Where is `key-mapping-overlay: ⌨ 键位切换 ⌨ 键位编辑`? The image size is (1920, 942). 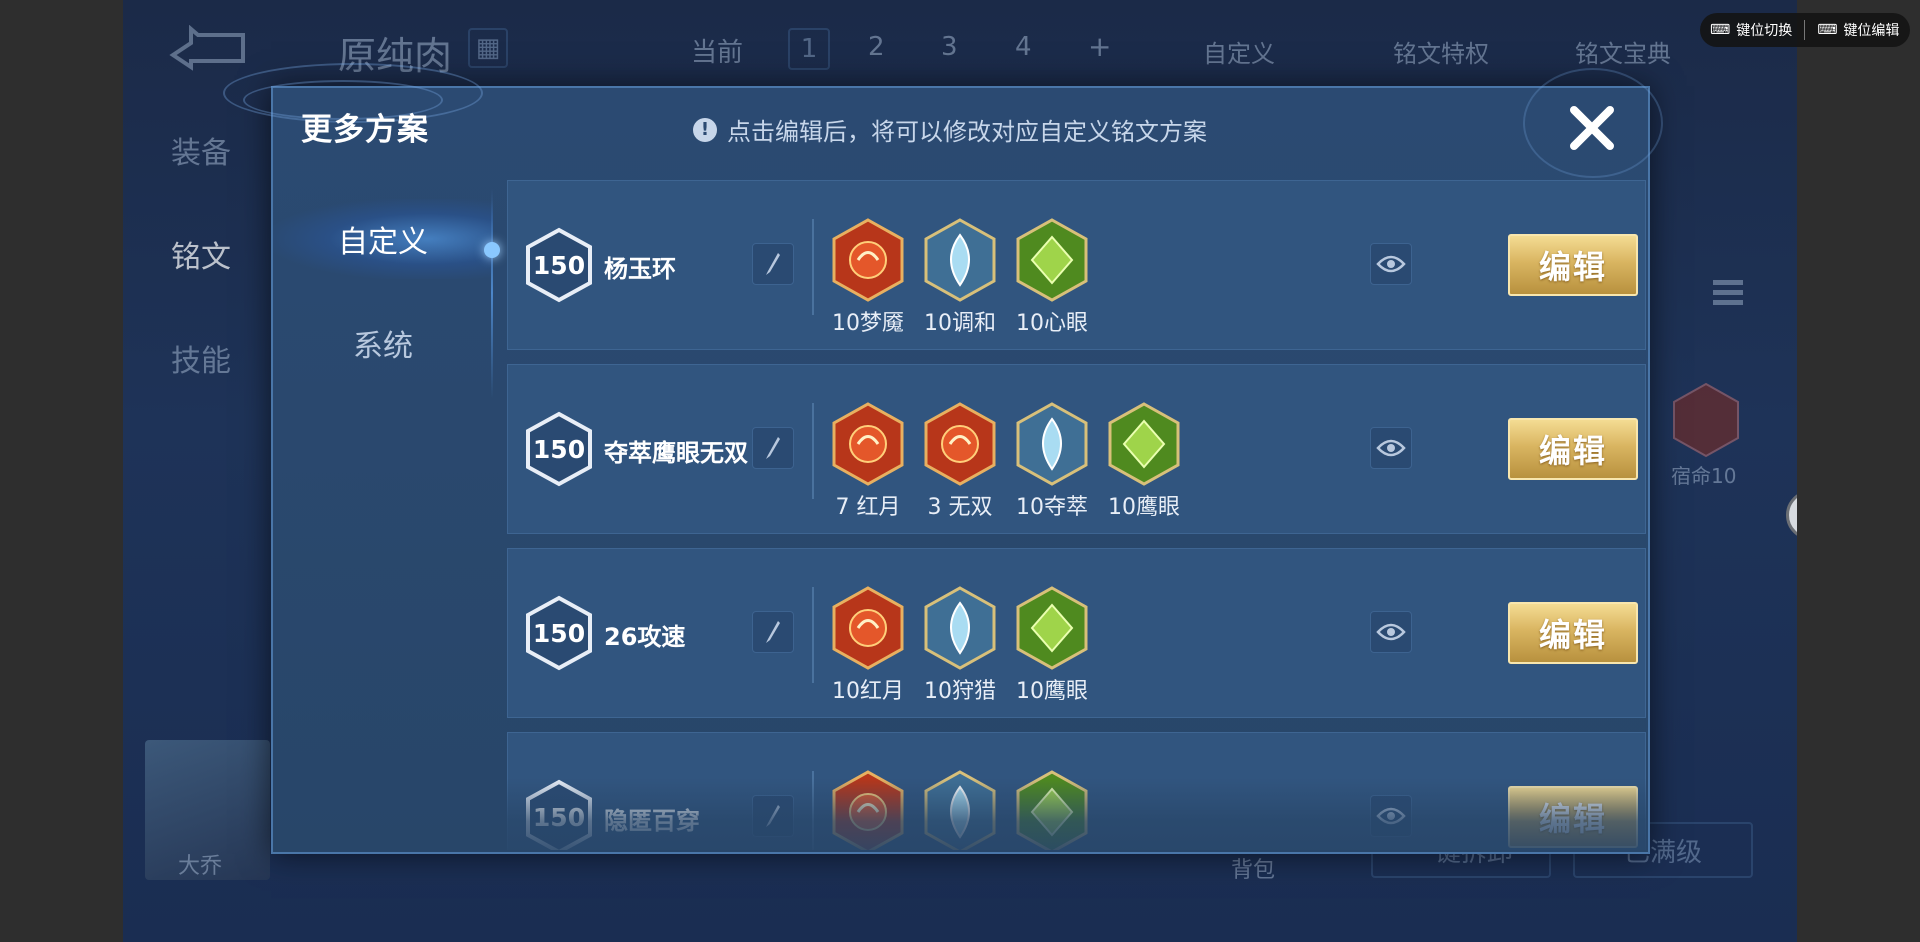
key-mapping-overlay: ⌨ 键位切换 ⌨ 键位编辑 is located at coordinates (1805, 30).